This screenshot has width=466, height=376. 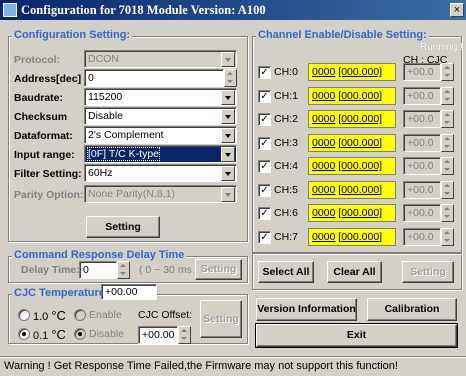 What do you see at coordinates (428, 272) in the screenshot?
I see `channel-setting-button: Setting` at bounding box center [428, 272].